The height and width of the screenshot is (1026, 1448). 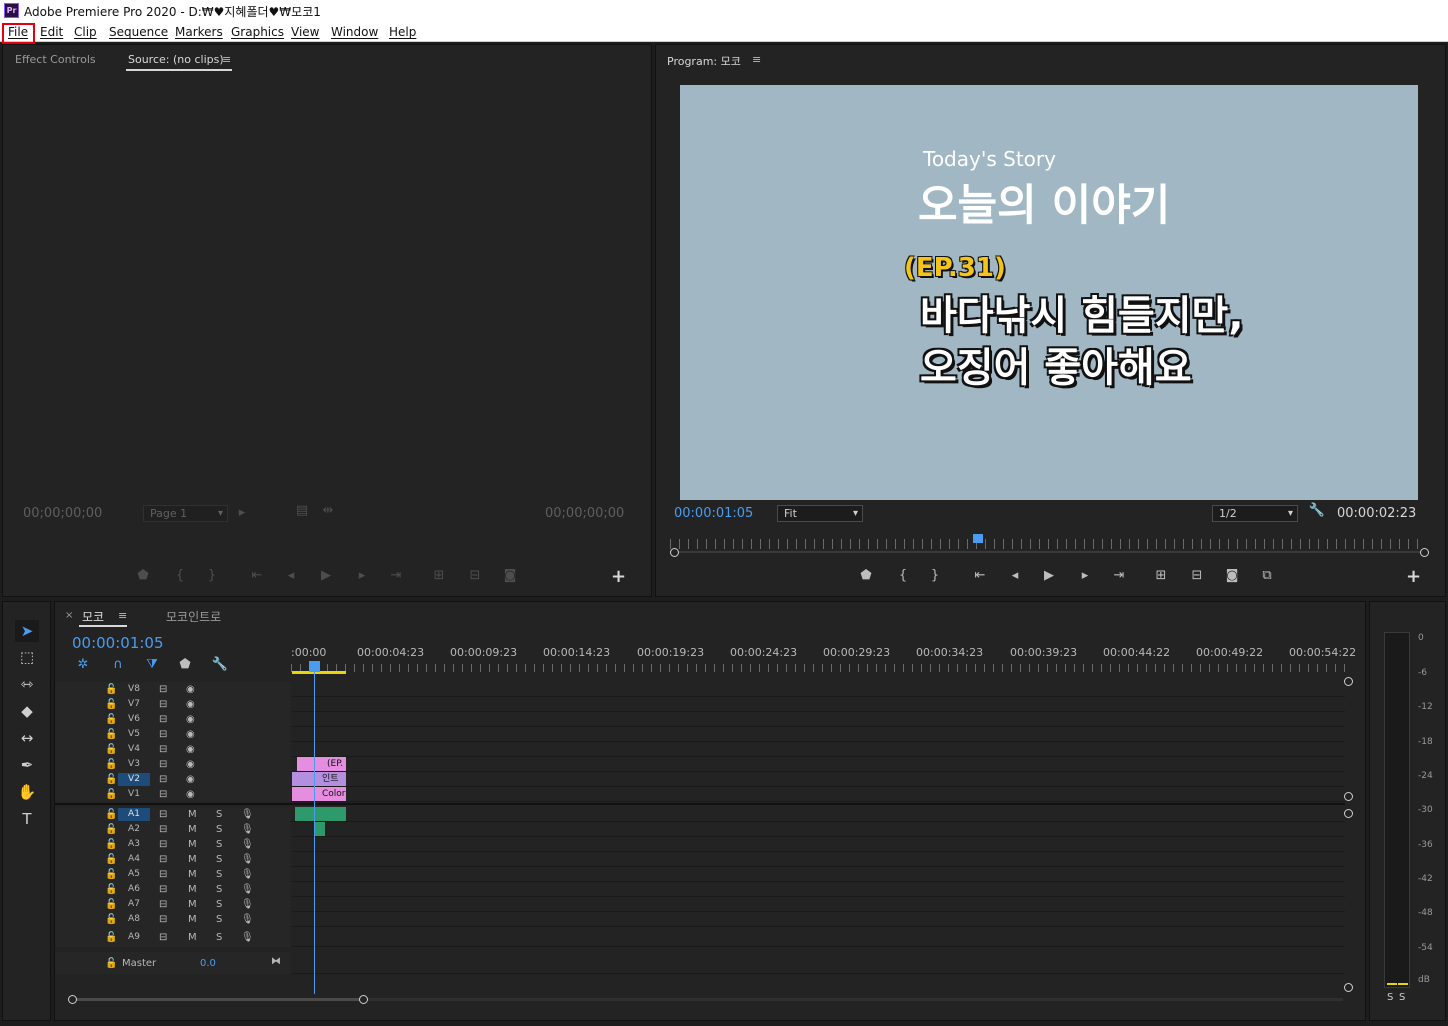 I want to click on video-track-v1: 🔓 V1 ⊟ ◉ Color, so click(x=700, y=794).